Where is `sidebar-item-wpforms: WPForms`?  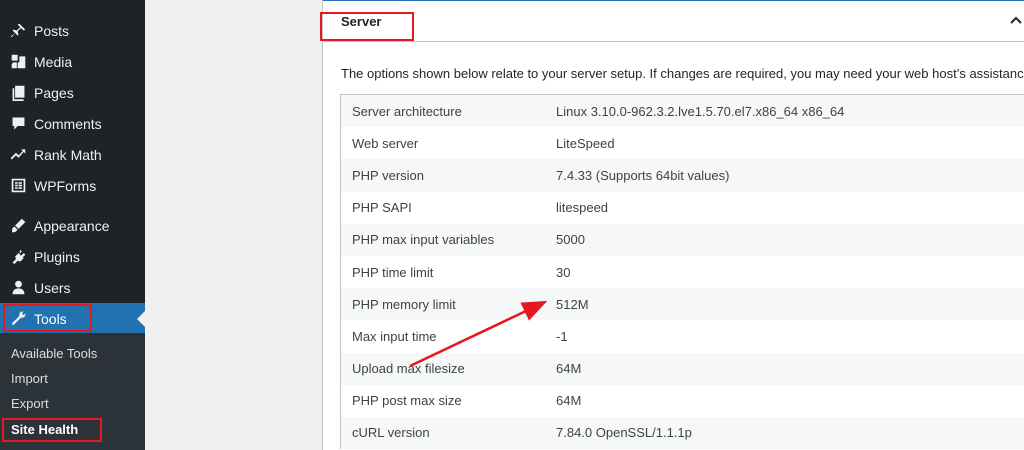 sidebar-item-wpforms: WPForms is located at coordinates (72, 185).